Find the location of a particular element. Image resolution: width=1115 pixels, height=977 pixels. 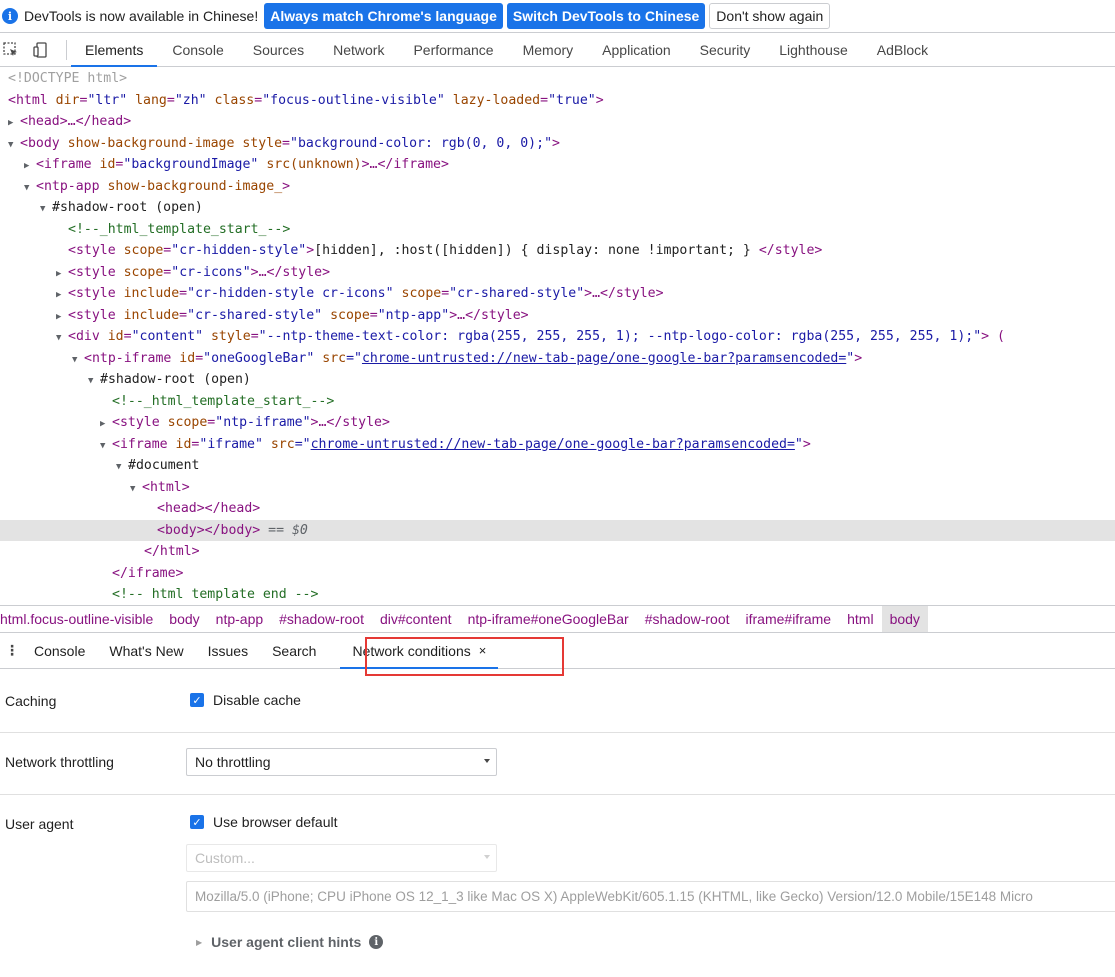

tree-line-document: ▼ #document is located at coordinates (557, 466).